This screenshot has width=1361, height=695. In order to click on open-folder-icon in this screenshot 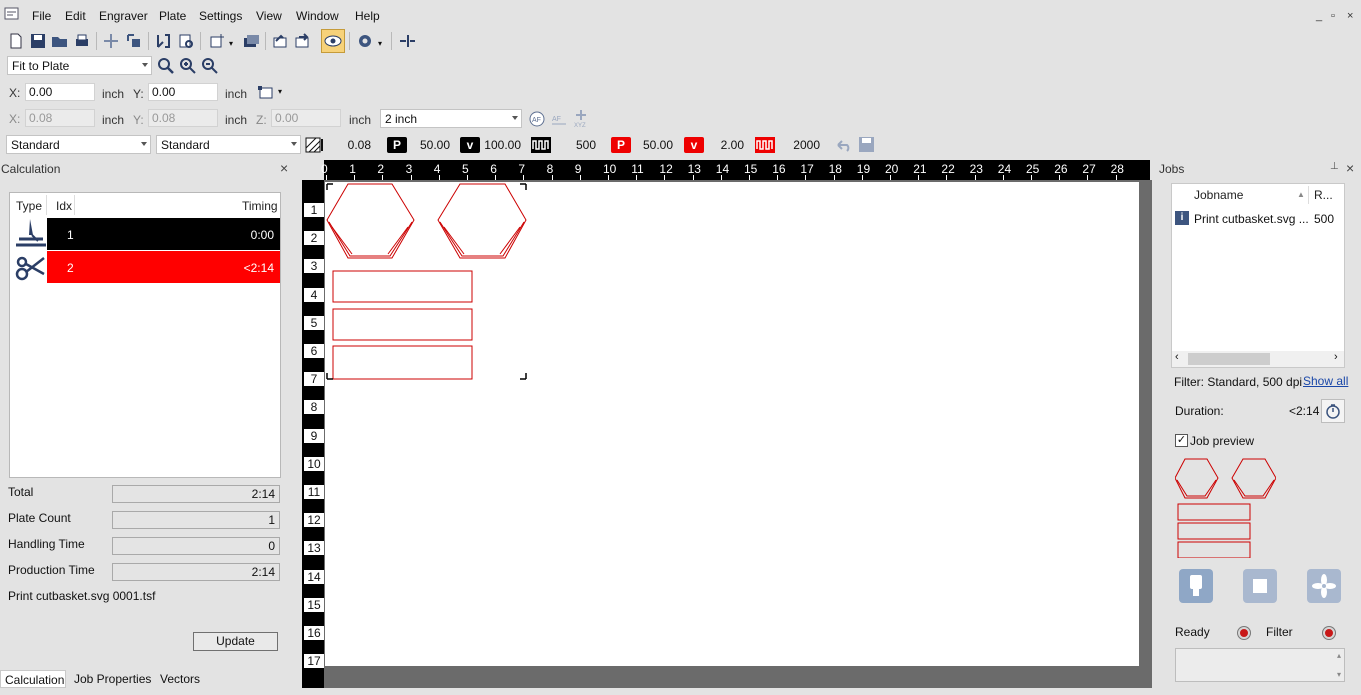, I will do `click(60, 41)`.